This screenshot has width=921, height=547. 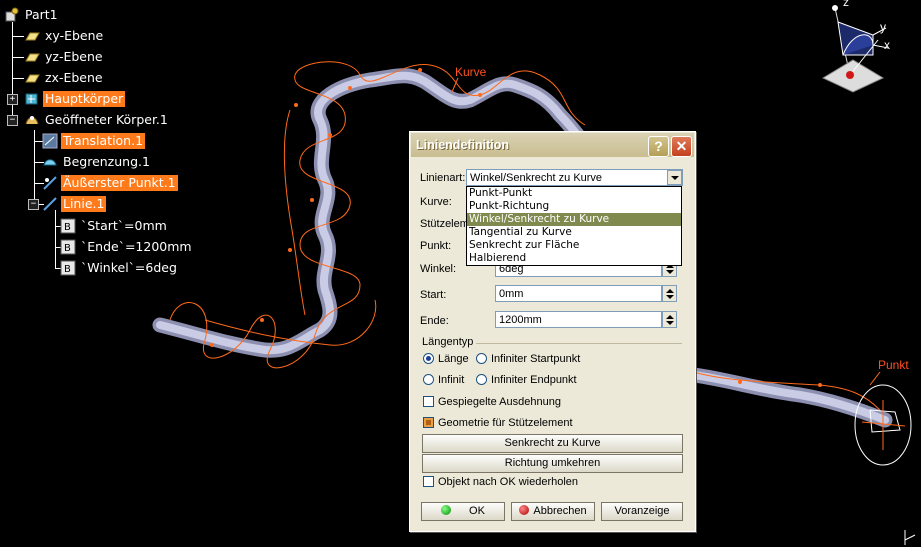 What do you see at coordinates (428, 379) in the screenshot?
I see `radio-infinite` at bounding box center [428, 379].